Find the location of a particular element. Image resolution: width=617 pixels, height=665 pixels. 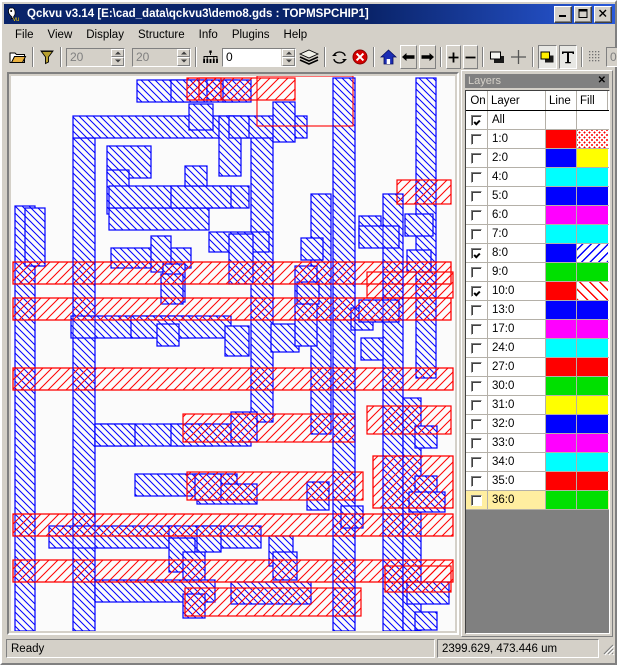

layer-row: 32:0 is located at coordinates (537, 424).